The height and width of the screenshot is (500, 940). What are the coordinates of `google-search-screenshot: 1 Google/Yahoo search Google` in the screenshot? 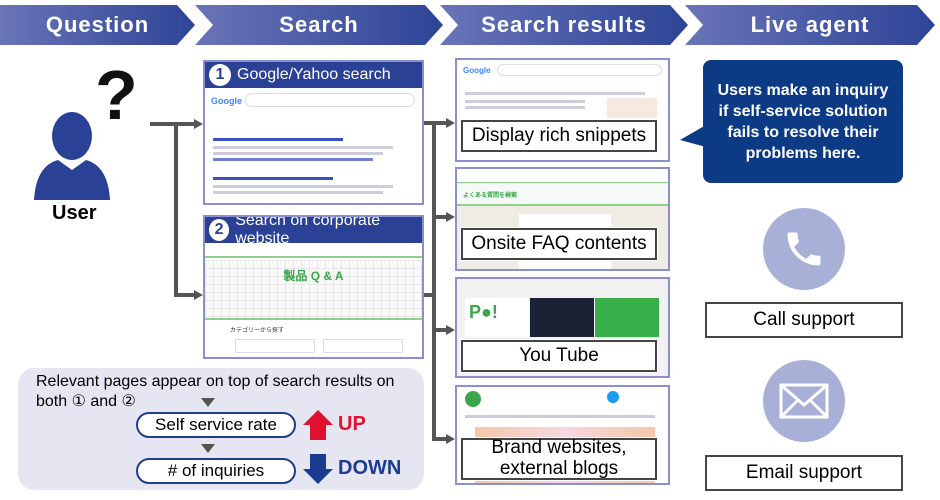 It's located at (313, 132).